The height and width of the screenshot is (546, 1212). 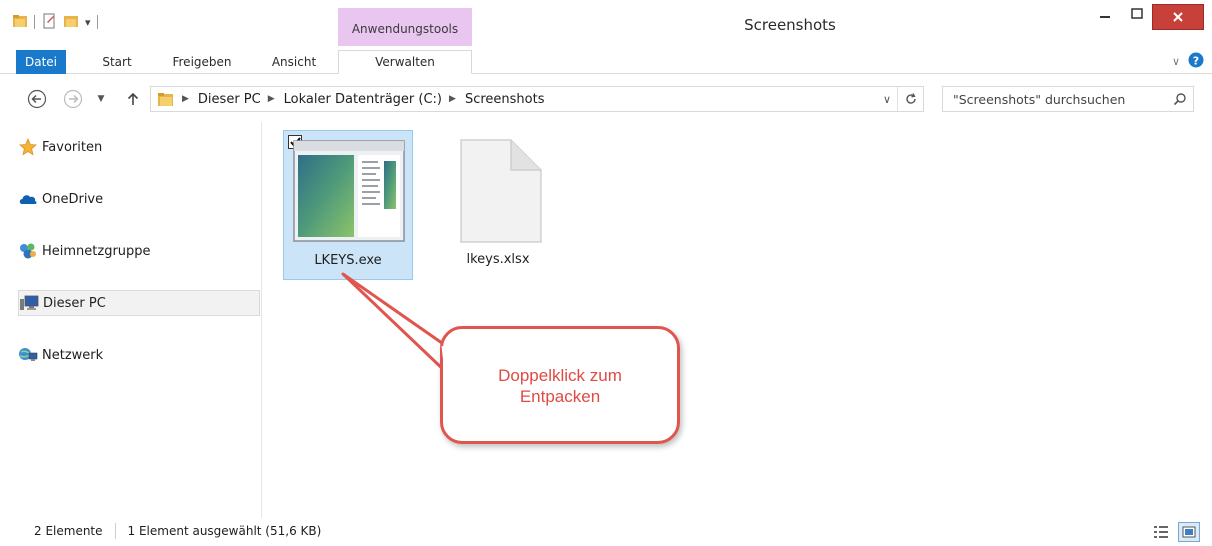 What do you see at coordinates (28, 355) in the screenshot?
I see `network-icon` at bounding box center [28, 355].